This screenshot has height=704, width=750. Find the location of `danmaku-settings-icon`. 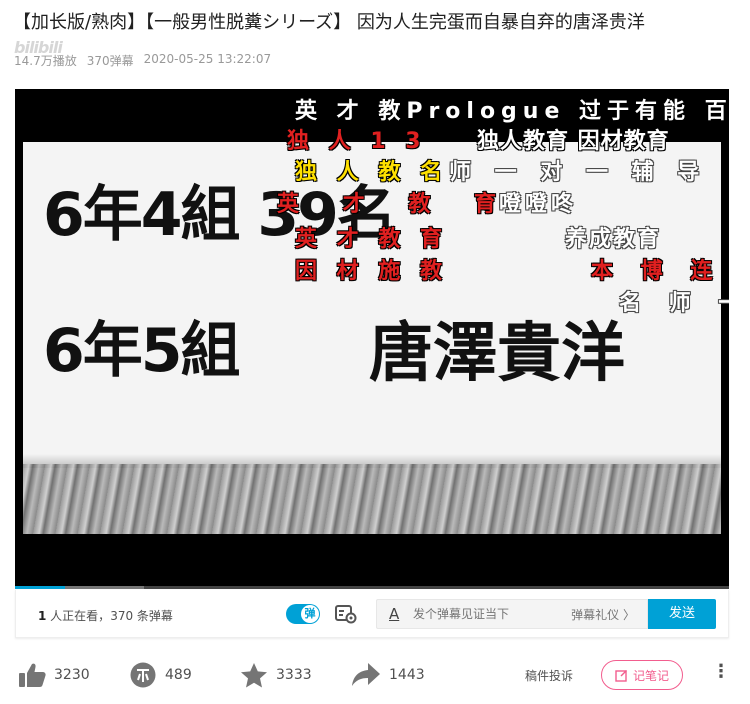

danmaku-settings-icon is located at coordinates (346, 614).